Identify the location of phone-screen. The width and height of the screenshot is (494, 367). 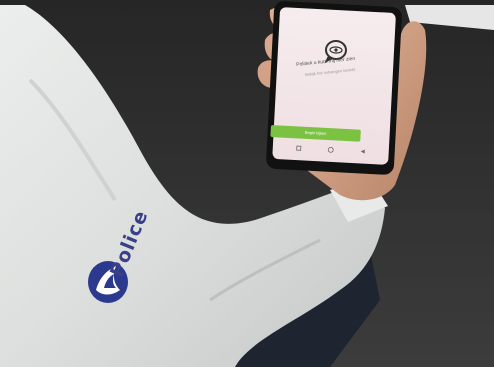
(334, 86).